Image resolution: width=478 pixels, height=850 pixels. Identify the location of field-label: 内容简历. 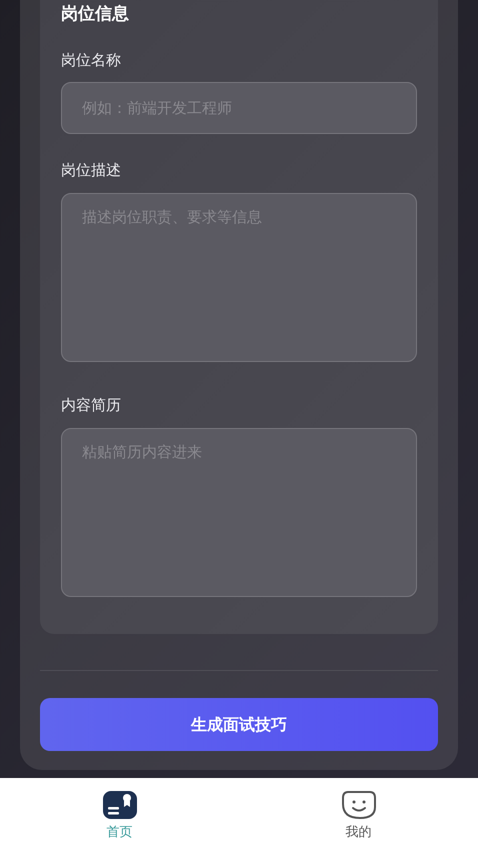
(91, 405).